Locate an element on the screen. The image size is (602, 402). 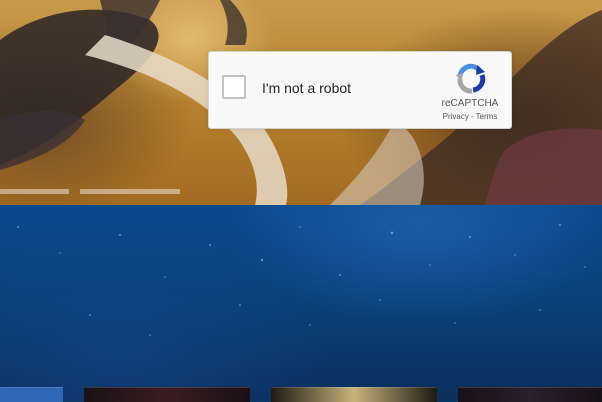
recaptcha-links: Privacy - Terms is located at coordinates (470, 116).